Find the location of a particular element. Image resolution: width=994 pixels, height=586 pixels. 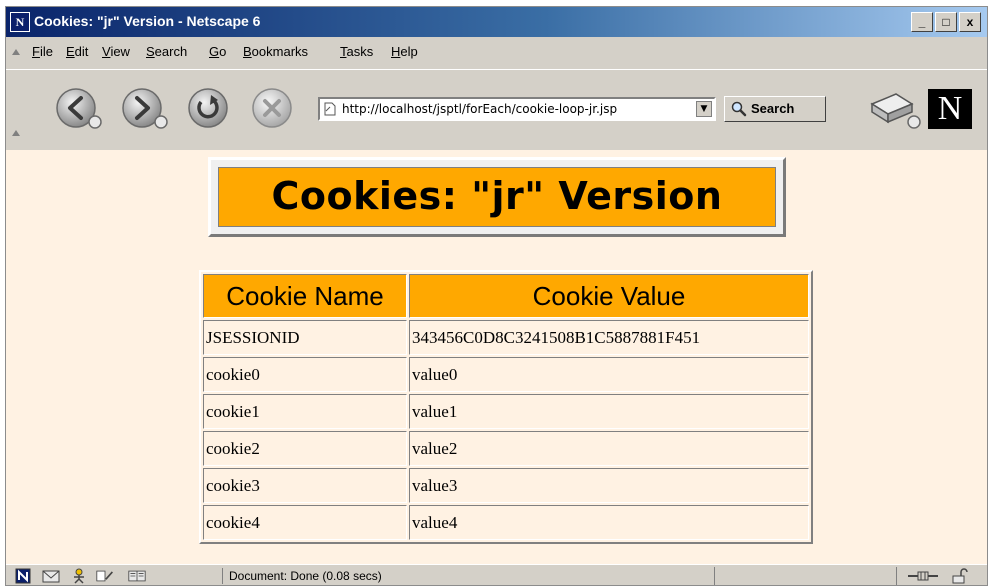

cookie-name-cell: cookie4 is located at coordinates (305, 522).